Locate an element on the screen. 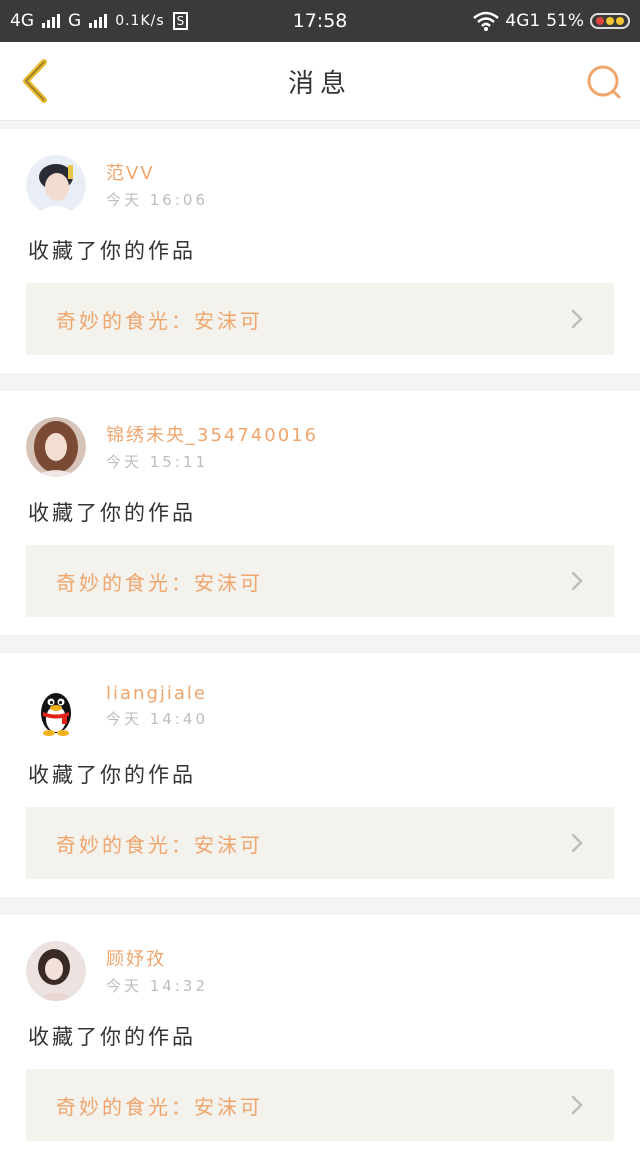  network-speed: 0.1K/s is located at coordinates (140, 21).